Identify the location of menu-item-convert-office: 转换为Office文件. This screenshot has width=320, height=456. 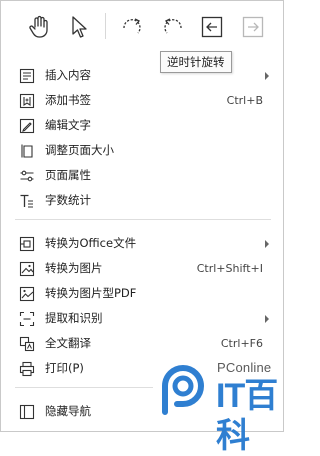
(142, 243).